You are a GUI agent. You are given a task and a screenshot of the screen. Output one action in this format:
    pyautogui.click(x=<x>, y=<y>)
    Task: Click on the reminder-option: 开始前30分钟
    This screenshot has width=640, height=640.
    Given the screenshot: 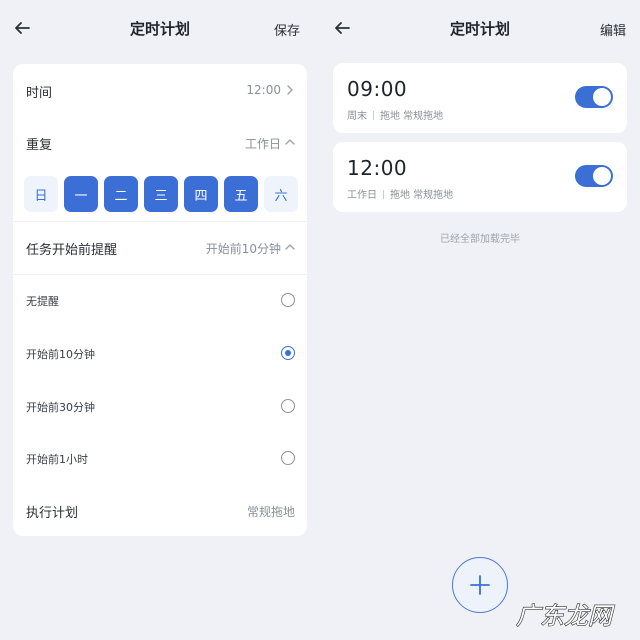 What is the action you would take?
    pyautogui.click(x=160, y=406)
    